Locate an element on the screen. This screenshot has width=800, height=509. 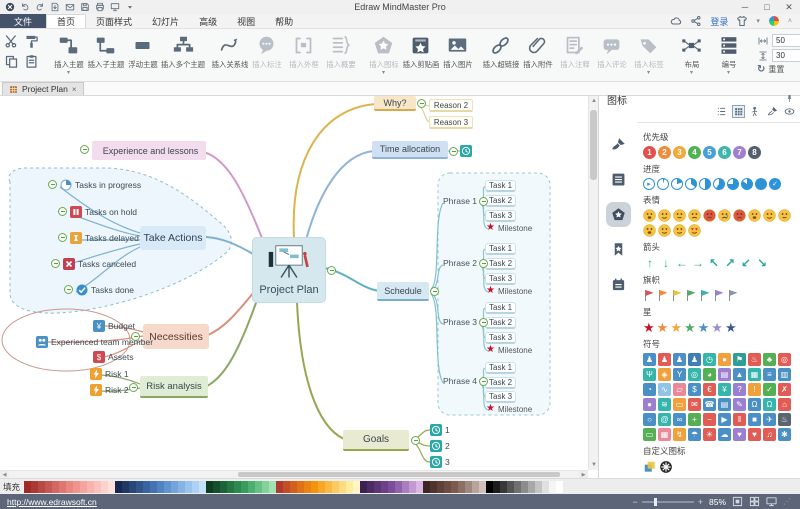
priority-1-icon: 1 is located at coordinates (649, 152).